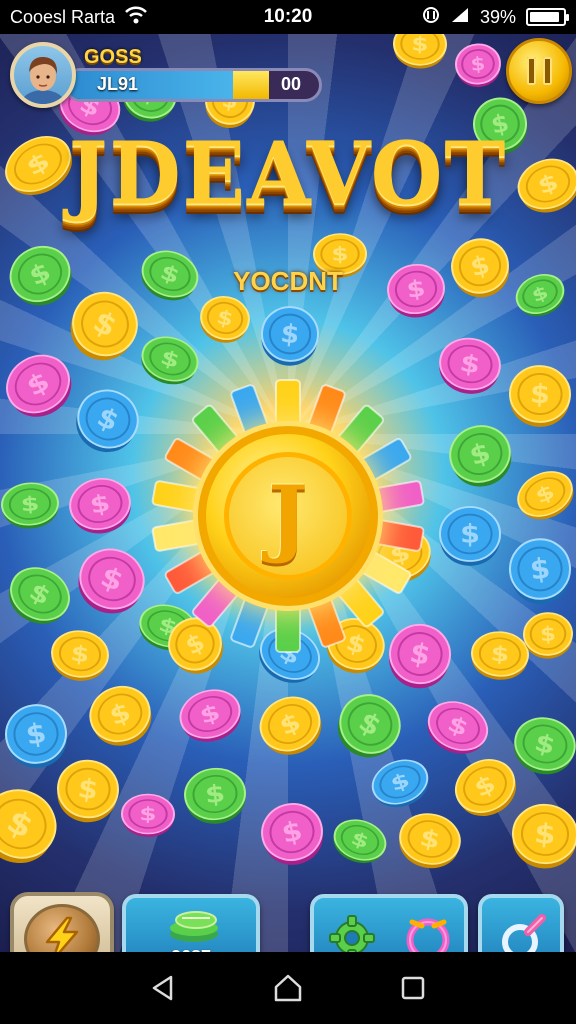 Image resolution: width=576 pixels, height=1024 pixels. Describe the element at coordinates (389, 923) in the screenshot. I see `tools-panel` at that location.